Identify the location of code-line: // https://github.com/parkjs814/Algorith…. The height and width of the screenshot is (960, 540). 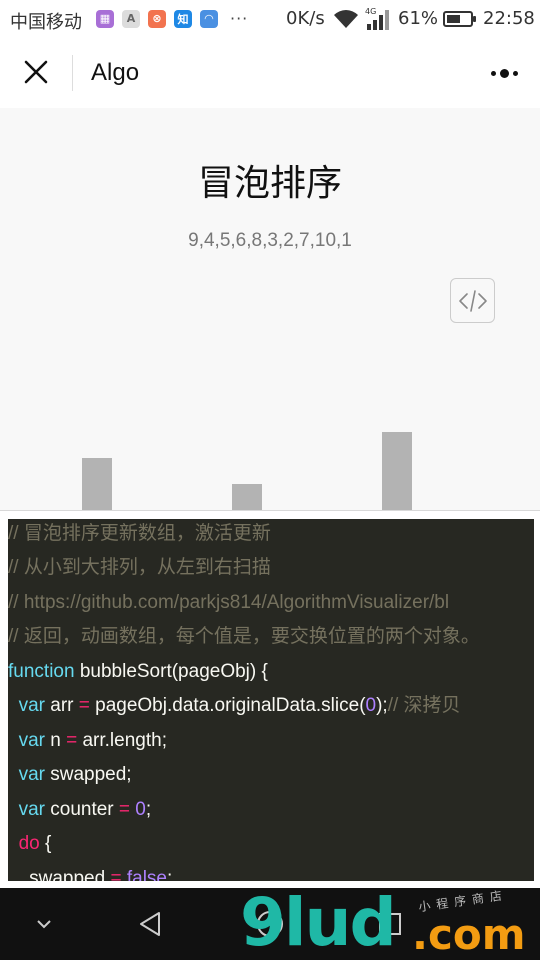
(229, 602).